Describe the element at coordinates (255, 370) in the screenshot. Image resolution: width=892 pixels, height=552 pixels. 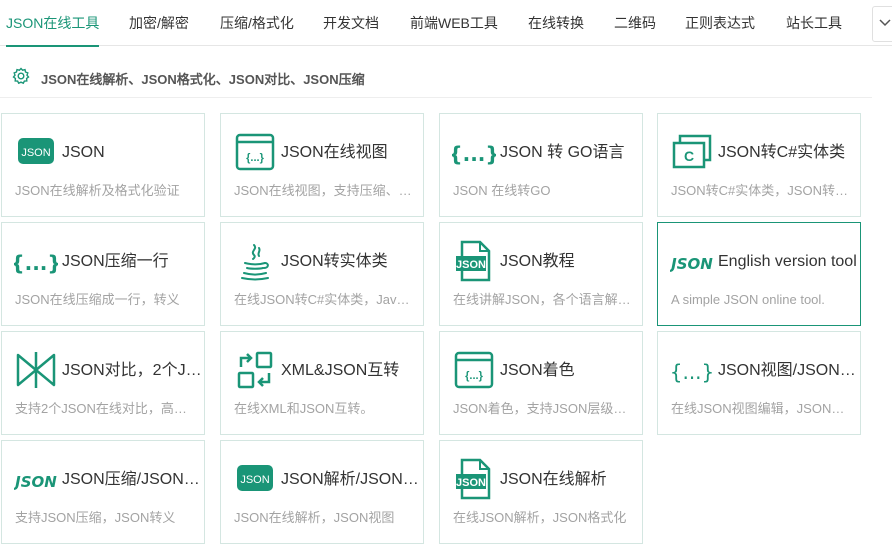
I see `convert-icon` at that location.